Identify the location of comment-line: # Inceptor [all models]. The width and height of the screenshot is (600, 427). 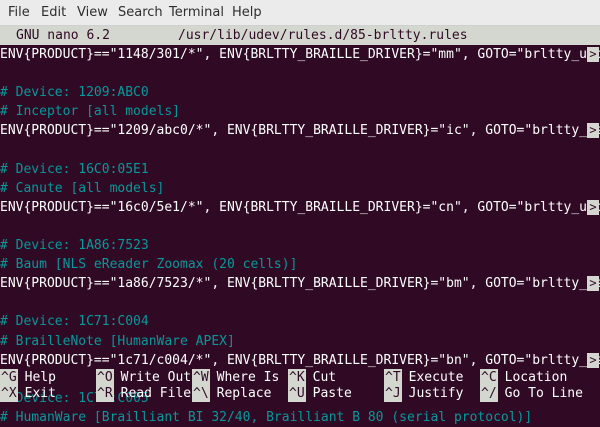
(300, 111).